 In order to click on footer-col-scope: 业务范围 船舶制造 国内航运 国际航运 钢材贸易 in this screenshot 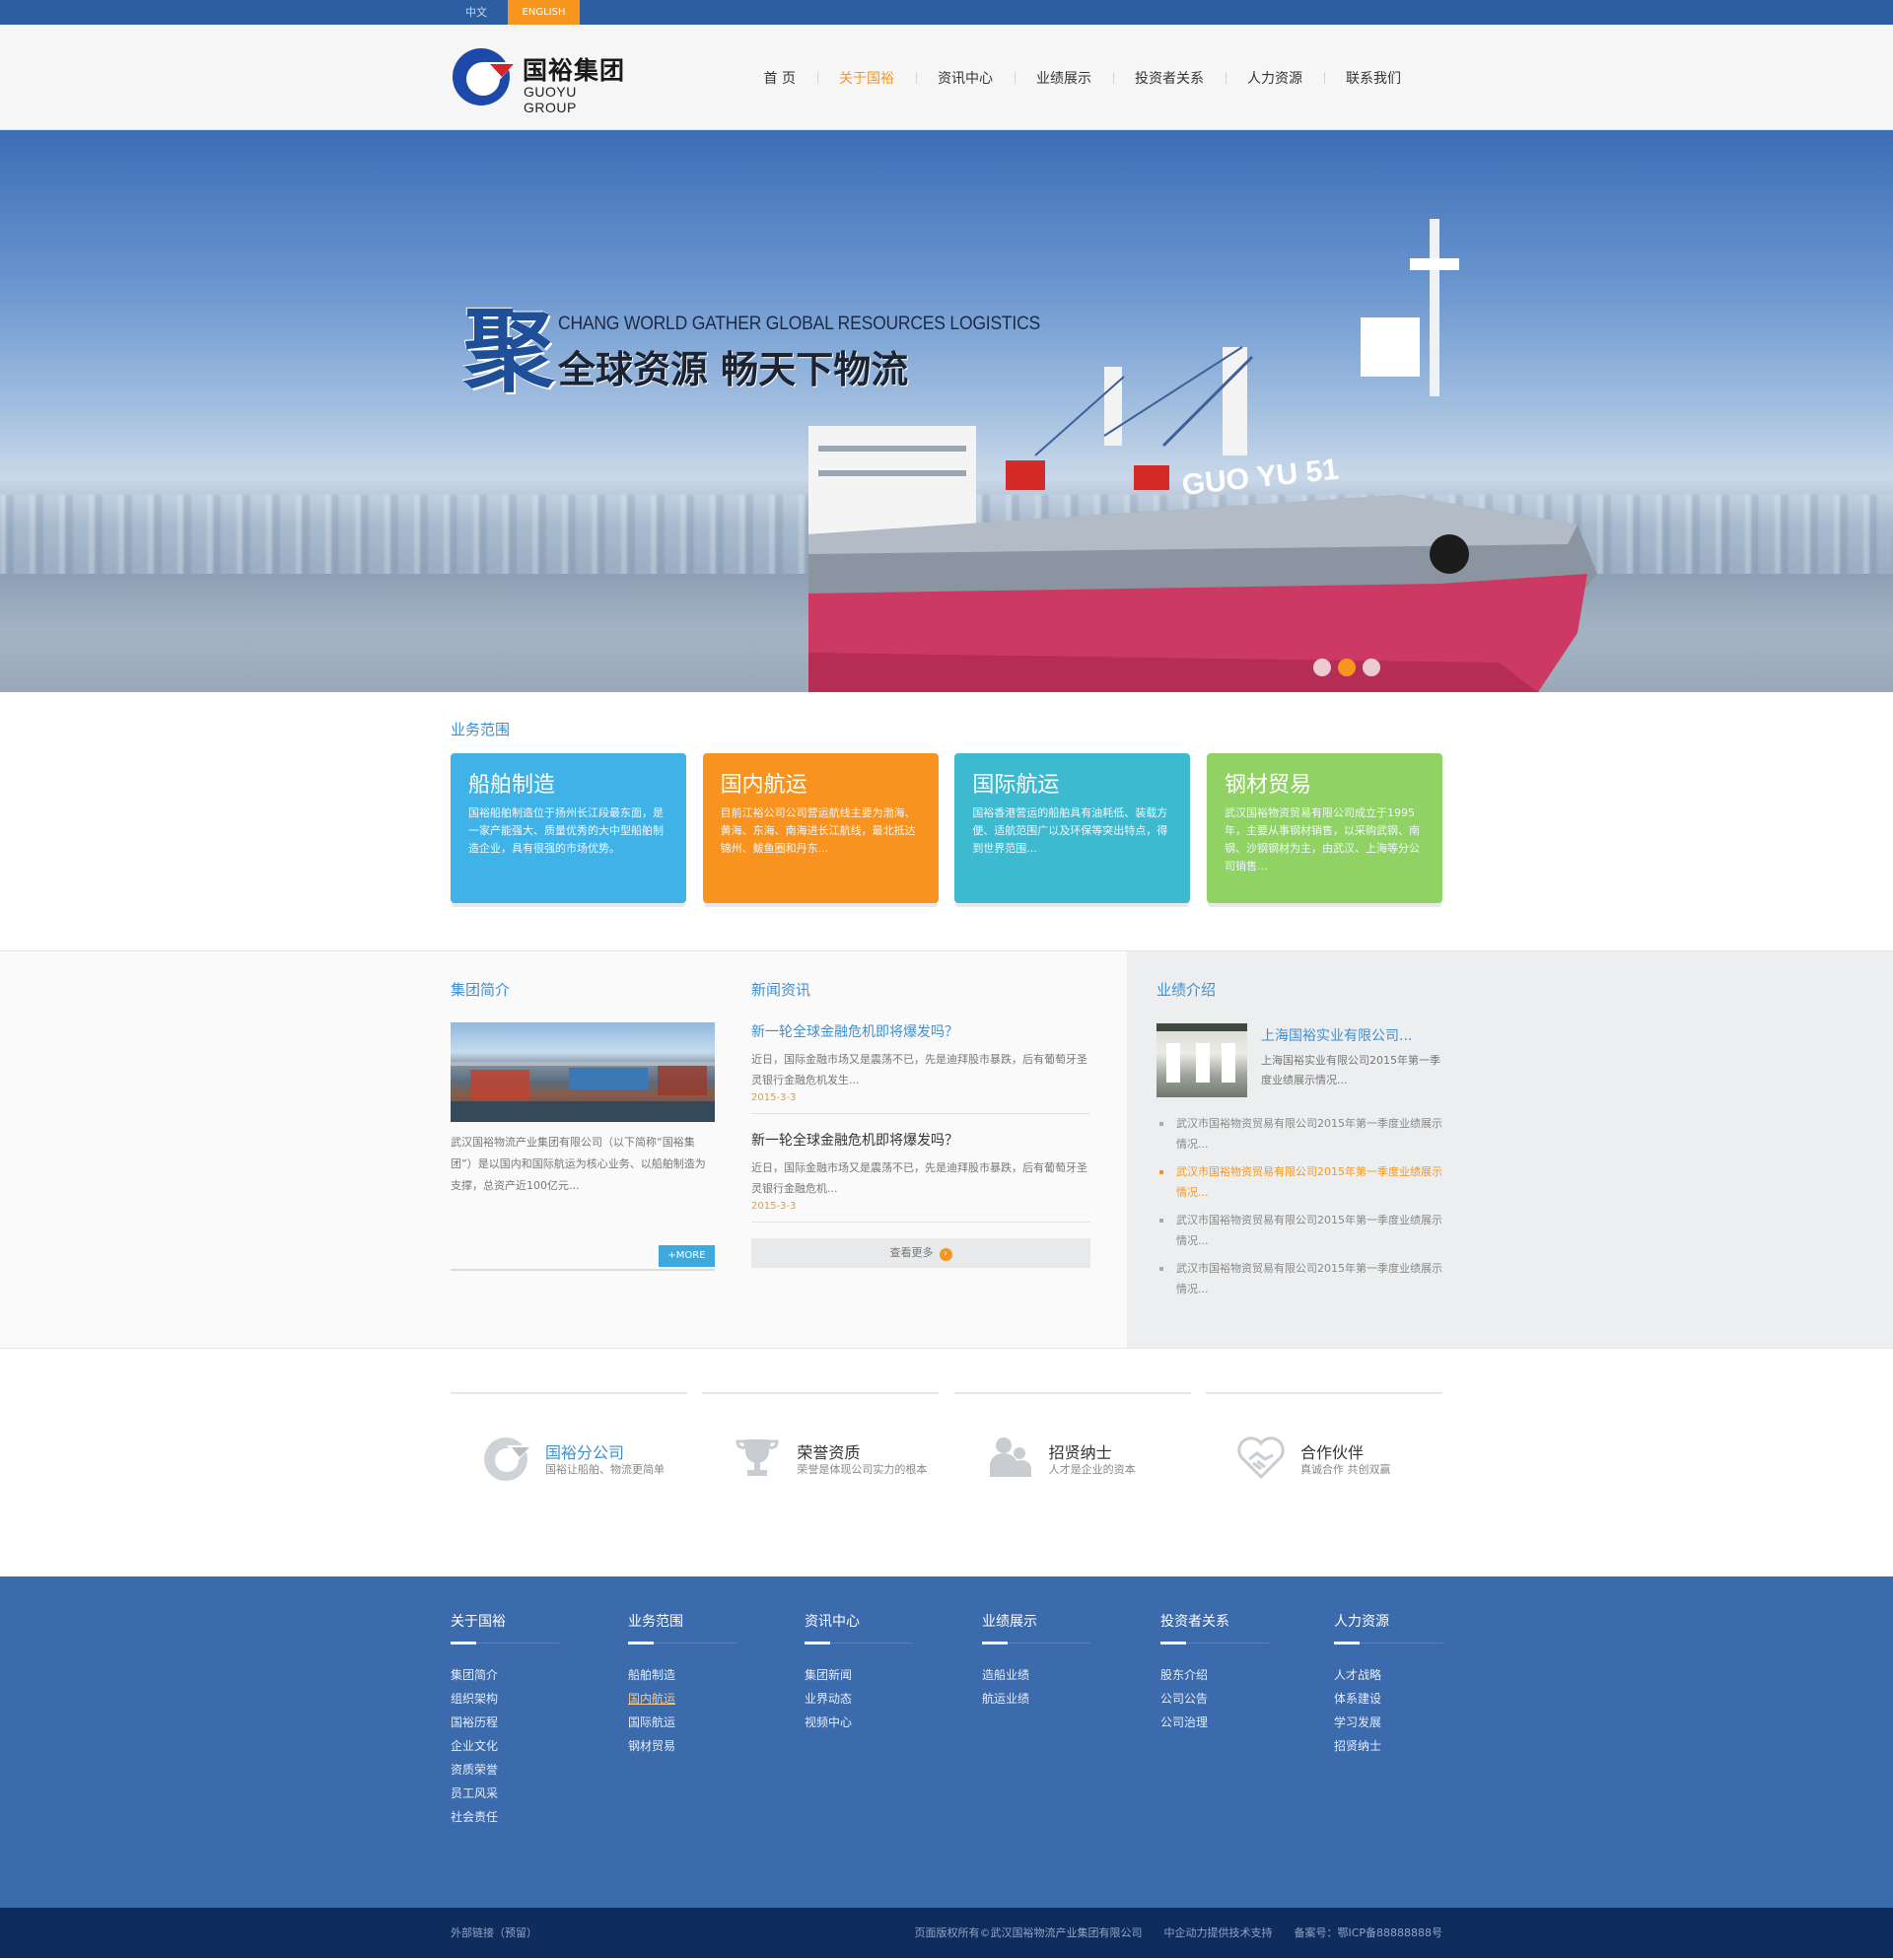, I will do `click(682, 1684)`.